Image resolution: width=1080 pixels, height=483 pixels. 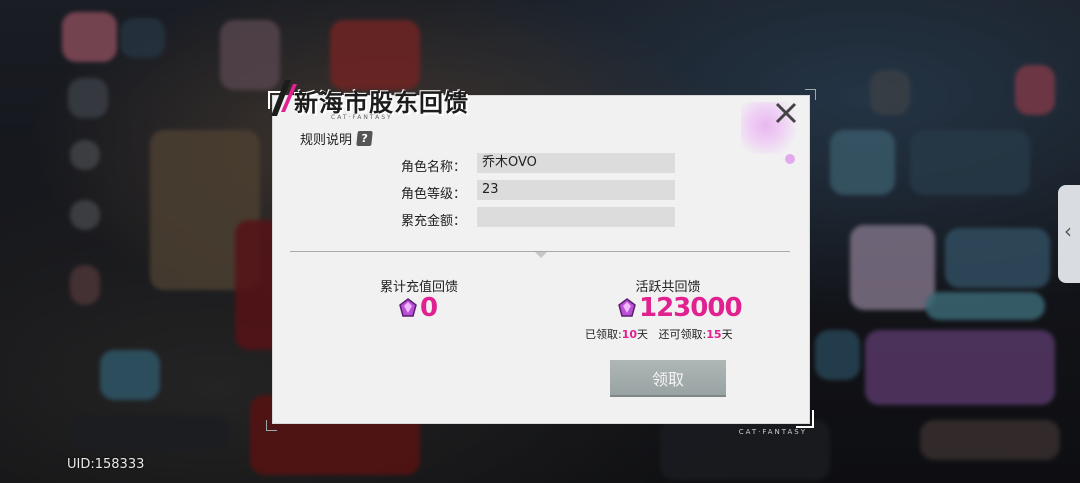 I want to click on field-label: 累充金额：, so click(x=433, y=221).